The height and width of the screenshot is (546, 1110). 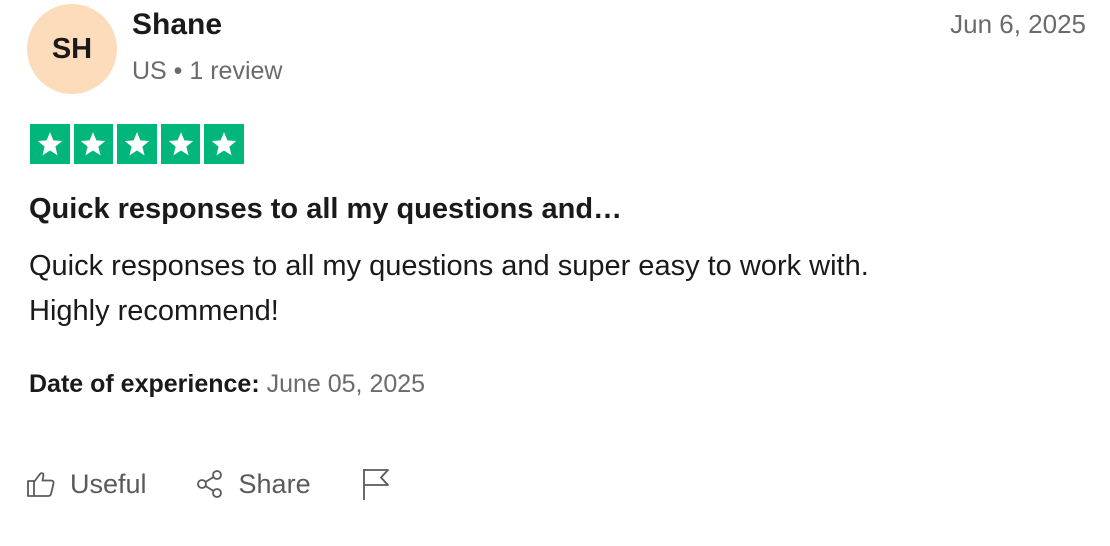 I want to click on thumbs-up-icon, so click(x=41, y=484).